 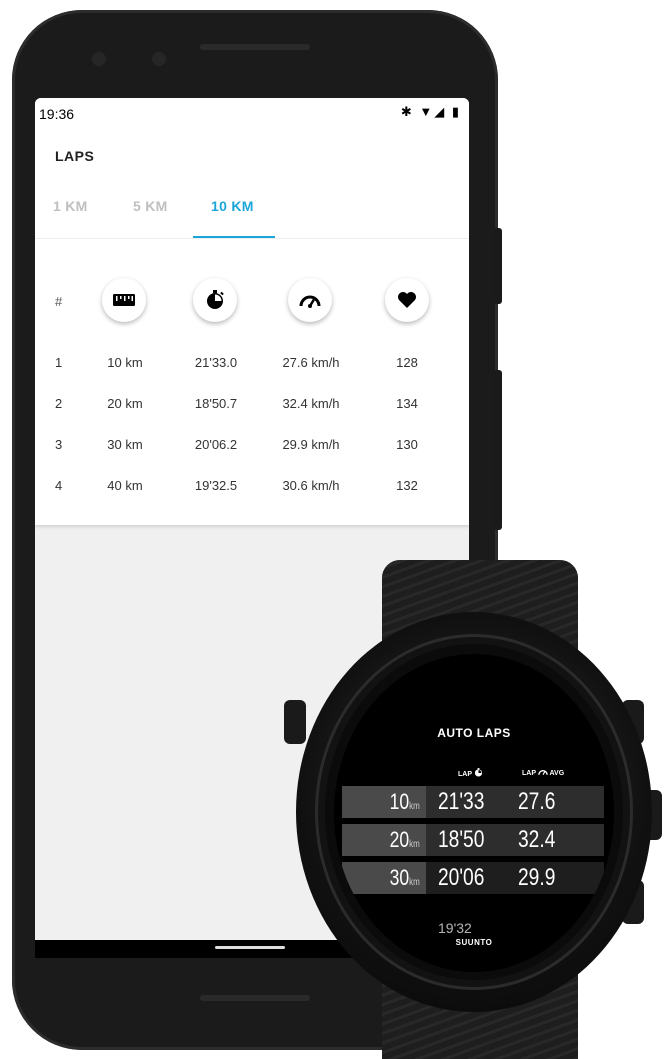 What do you see at coordinates (461, 877) in the screenshot?
I see `watch-lap-time: 20'06` at bounding box center [461, 877].